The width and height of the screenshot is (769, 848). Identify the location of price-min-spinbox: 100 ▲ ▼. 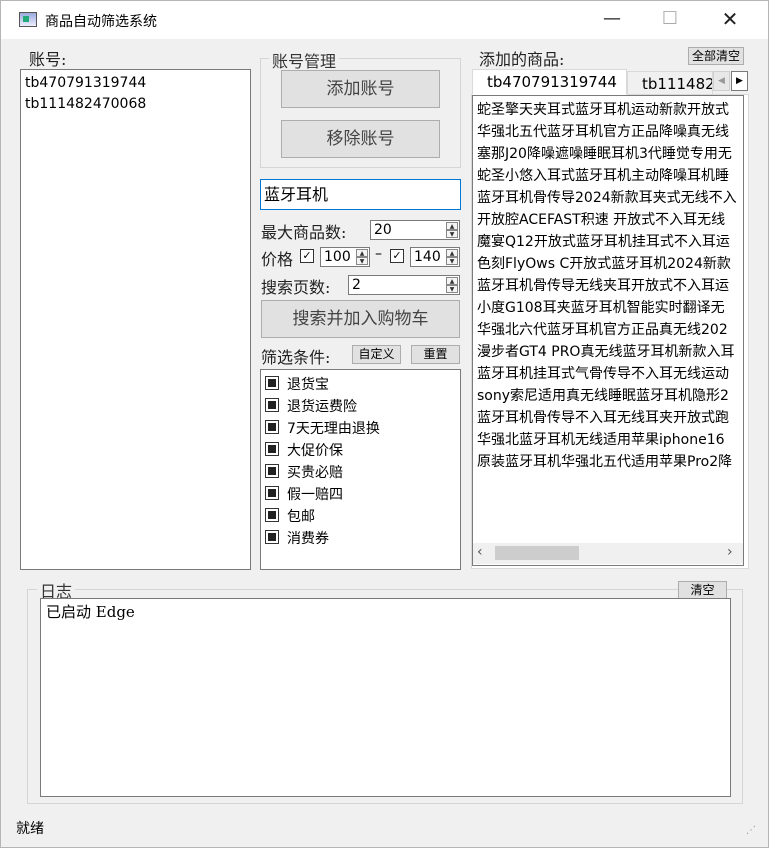
(345, 257).